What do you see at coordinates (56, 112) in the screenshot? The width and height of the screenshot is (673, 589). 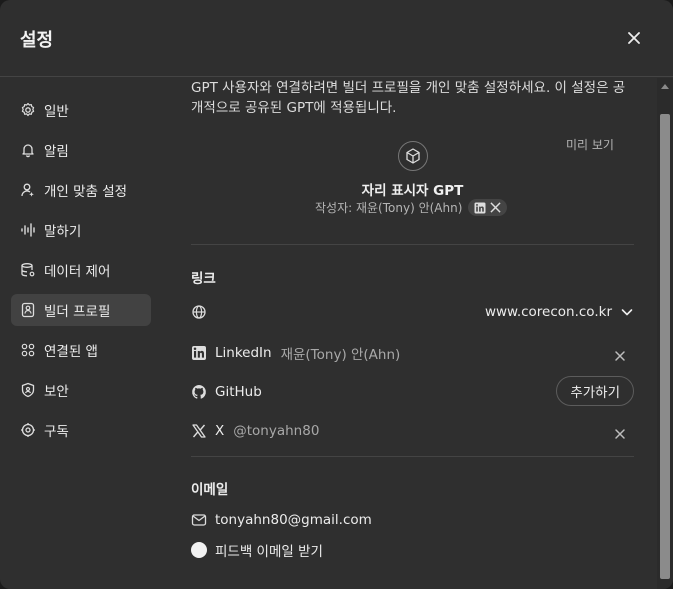 I see `sidebar-item-label: 일반` at bounding box center [56, 112].